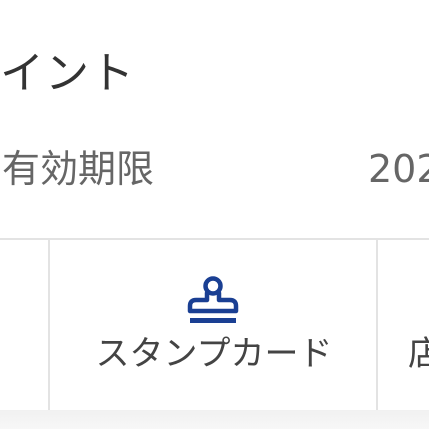 Image resolution: width=429 pixels, height=429 pixels. Describe the element at coordinates (67, 73) in the screenshot. I see `points-title: イント` at that location.